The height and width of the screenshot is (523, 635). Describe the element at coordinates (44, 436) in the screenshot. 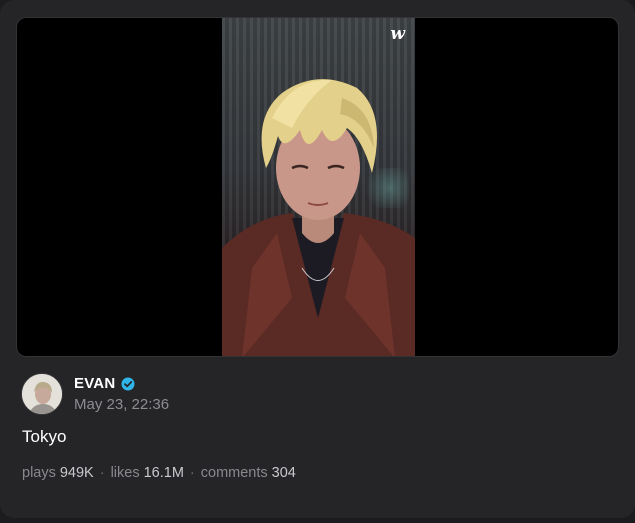

I see `post-caption: Tokyo` at that location.